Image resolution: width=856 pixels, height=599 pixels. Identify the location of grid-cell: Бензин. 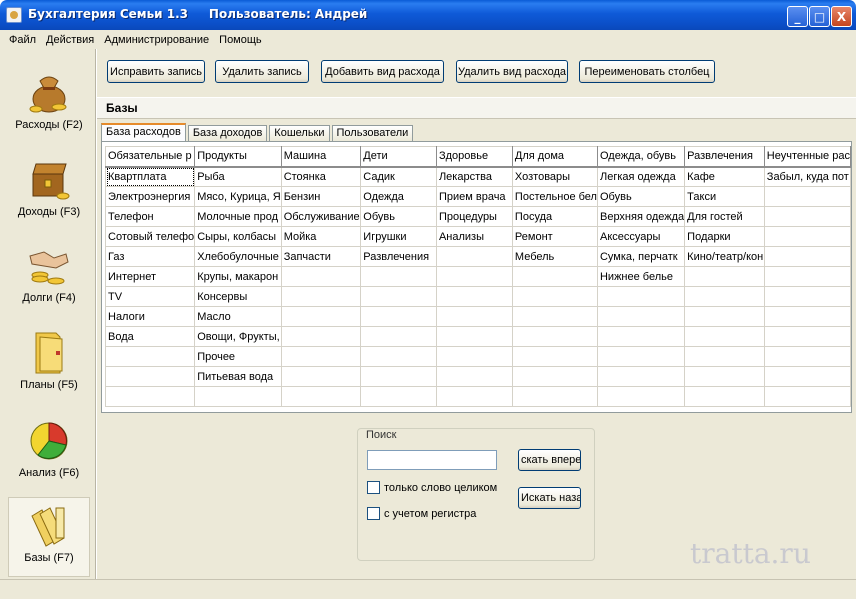
(321, 196).